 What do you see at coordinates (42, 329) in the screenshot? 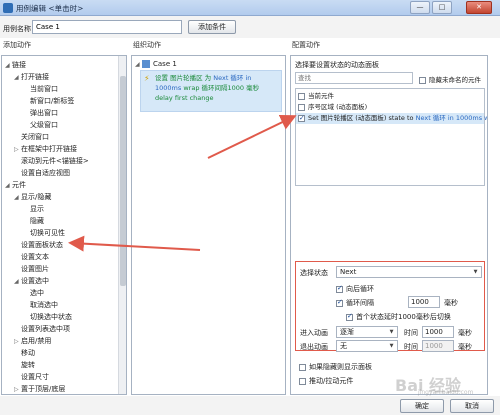
I see `tree-item: 设置列表选中项` at bounding box center [42, 329].